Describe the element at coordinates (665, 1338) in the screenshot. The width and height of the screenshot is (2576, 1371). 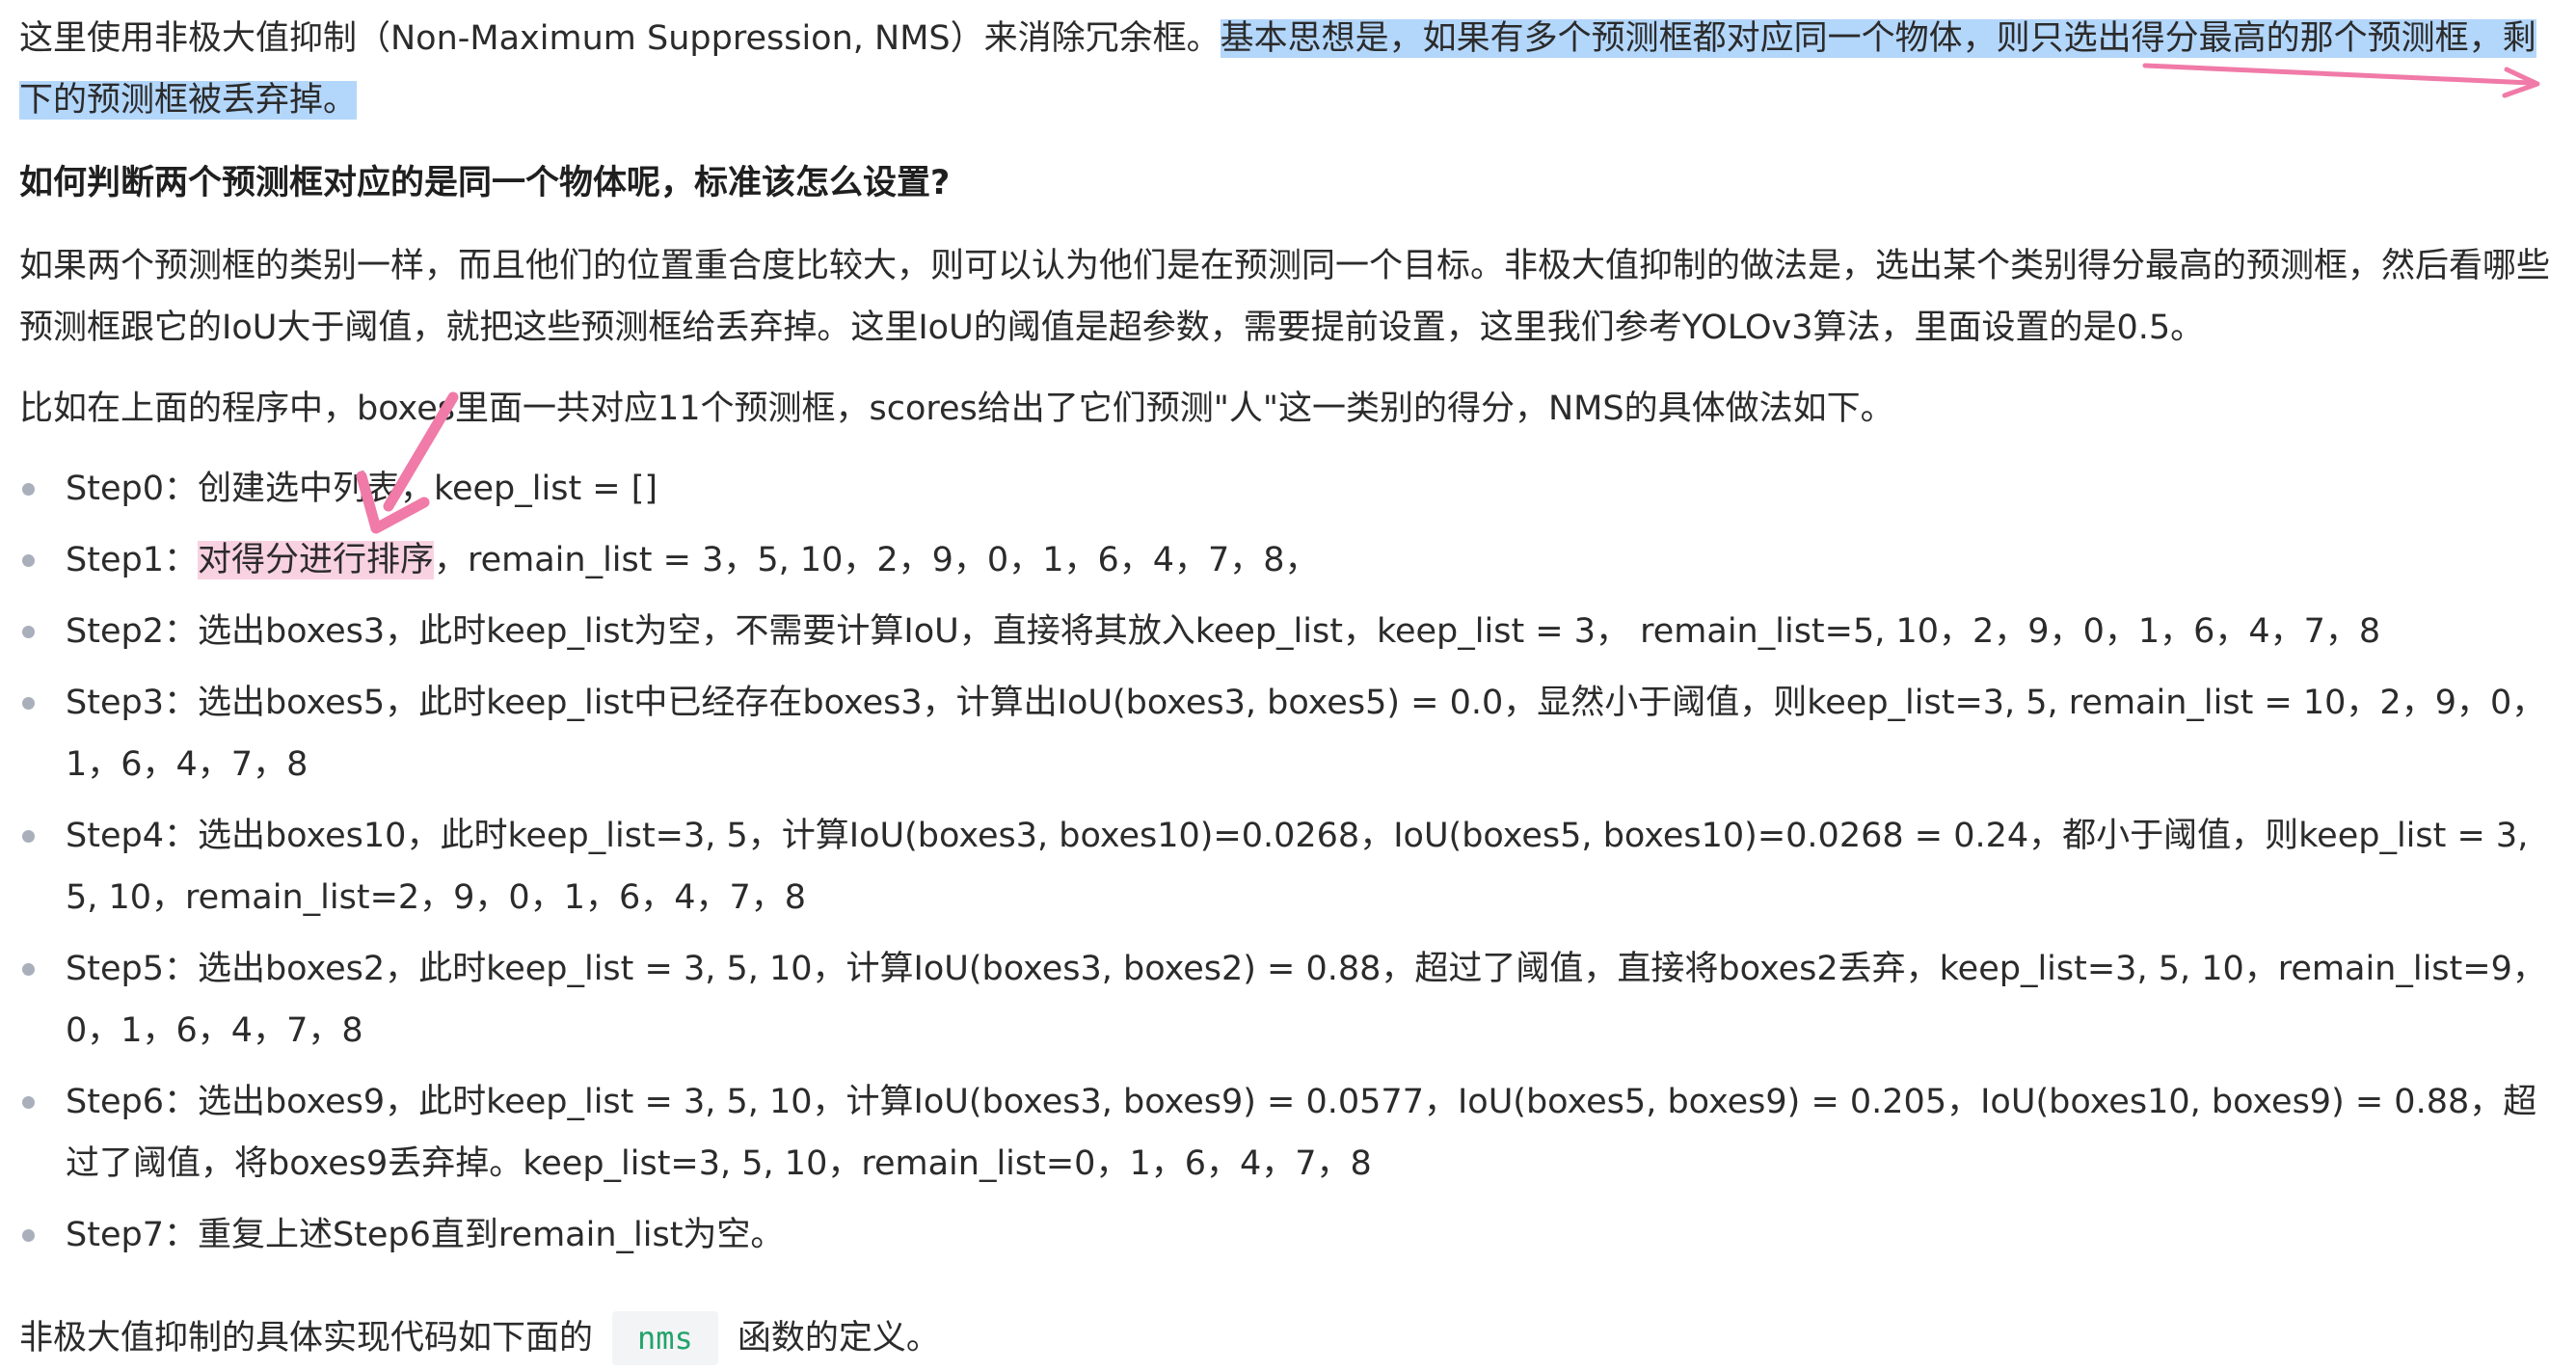
I see `inline-code: nms` at that location.